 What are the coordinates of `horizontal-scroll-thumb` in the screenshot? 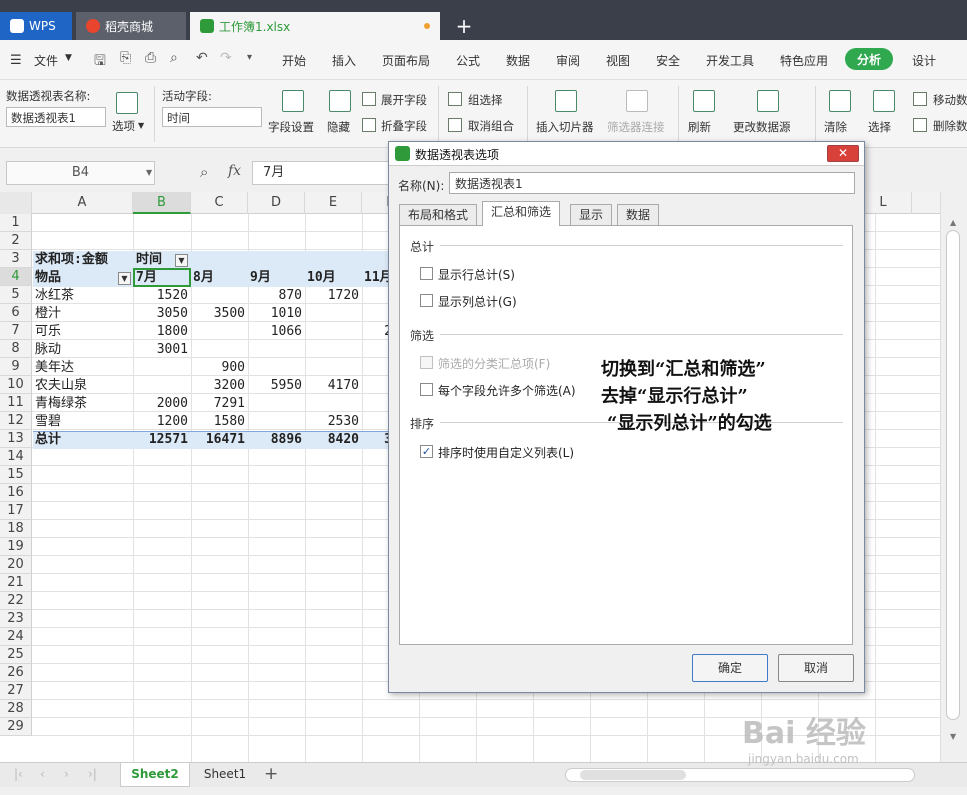 It's located at (633, 775).